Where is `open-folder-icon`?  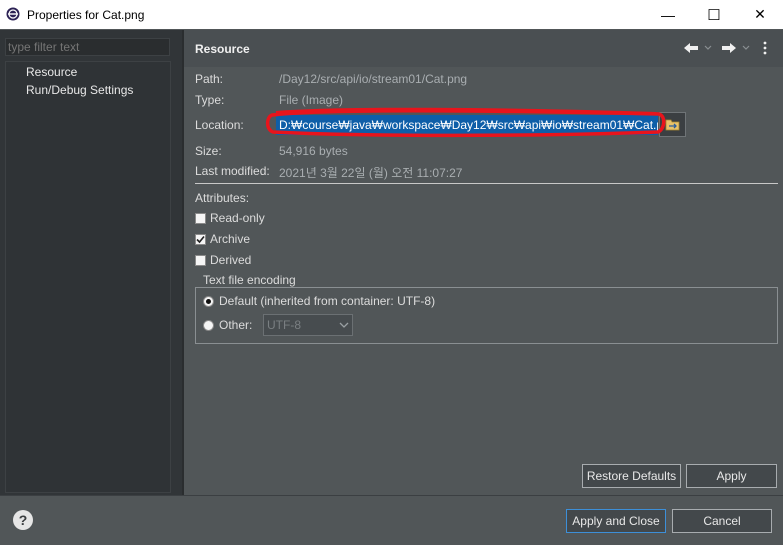 open-folder-icon is located at coordinates (672, 124).